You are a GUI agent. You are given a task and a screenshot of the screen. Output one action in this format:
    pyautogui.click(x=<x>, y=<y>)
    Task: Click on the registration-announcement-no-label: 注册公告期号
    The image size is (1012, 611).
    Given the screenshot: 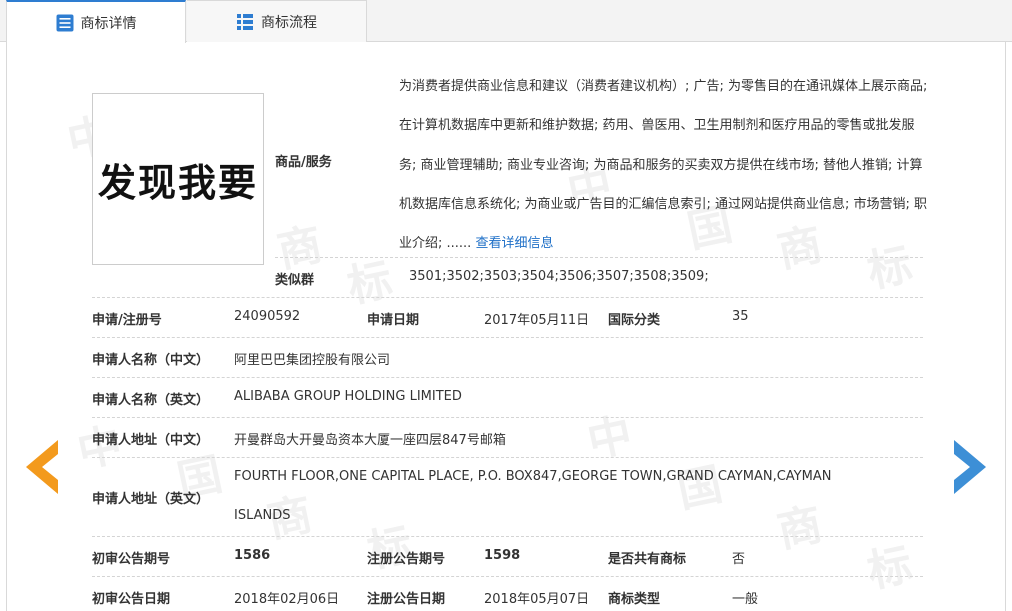 What is the action you would take?
    pyautogui.click(x=406, y=559)
    